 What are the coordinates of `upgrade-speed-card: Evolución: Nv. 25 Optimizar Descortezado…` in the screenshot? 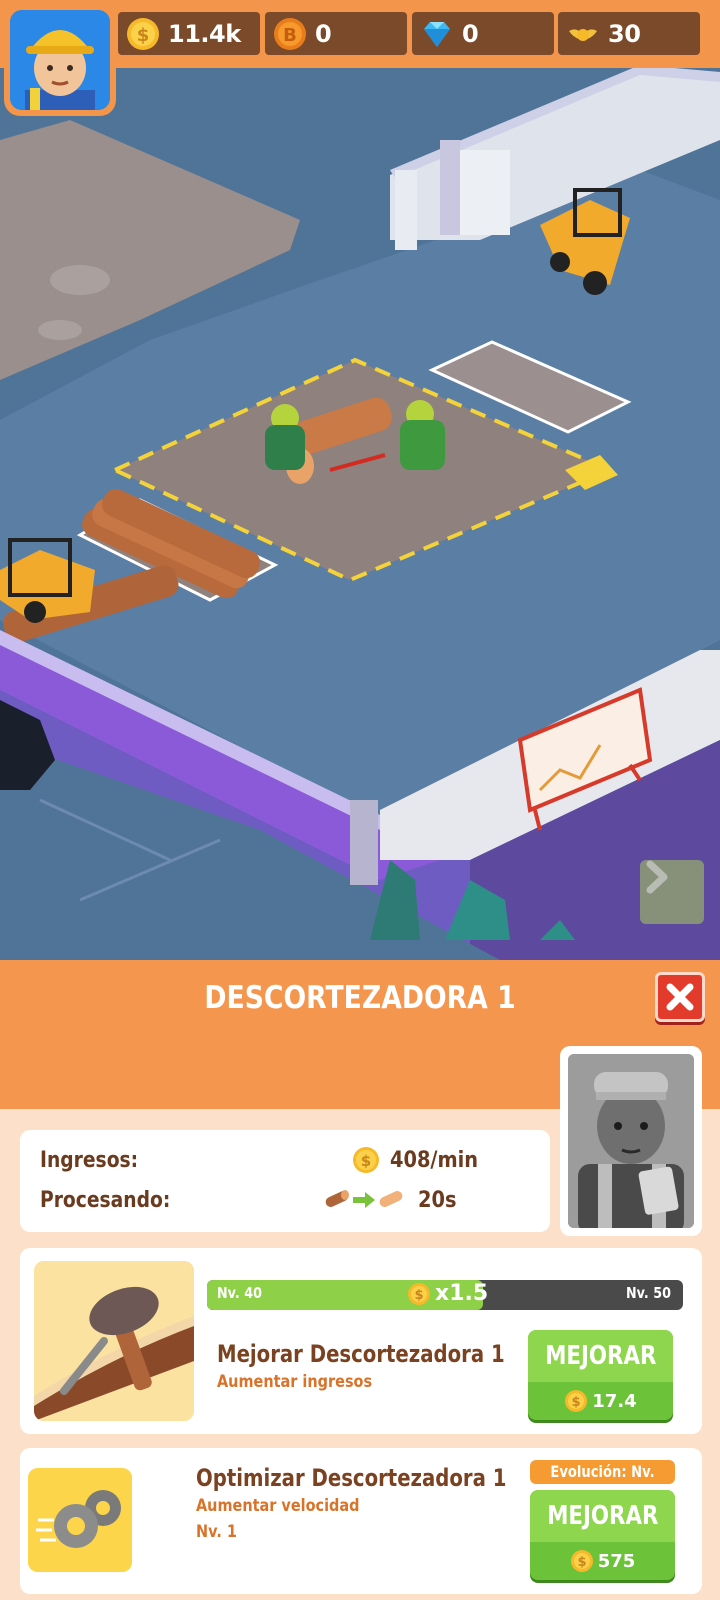 It's located at (361, 1521).